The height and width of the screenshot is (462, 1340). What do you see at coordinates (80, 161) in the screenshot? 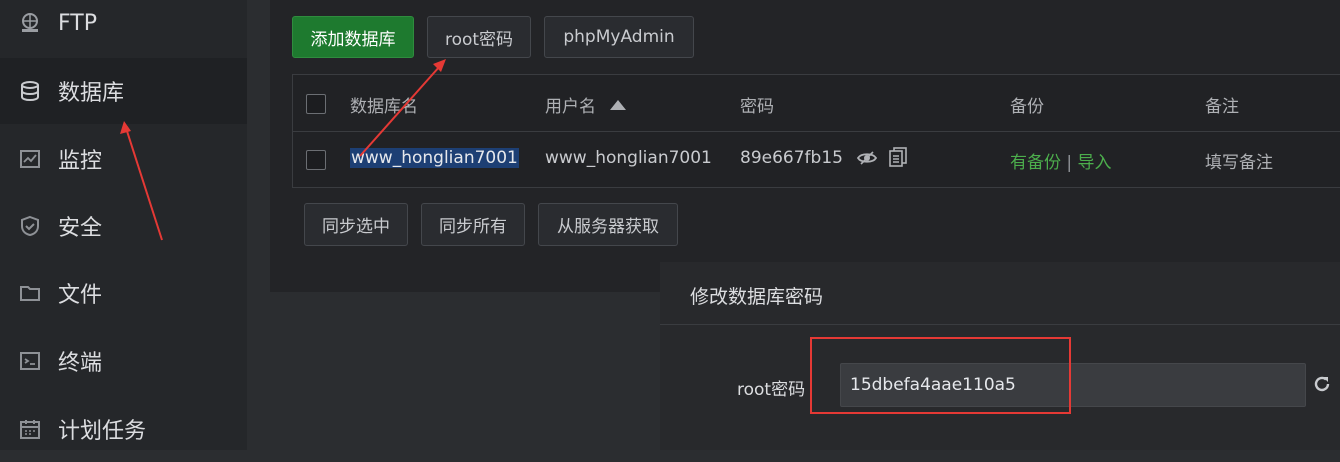
I see `sidebar-item-label: 监控` at bounding box center [80, 161].